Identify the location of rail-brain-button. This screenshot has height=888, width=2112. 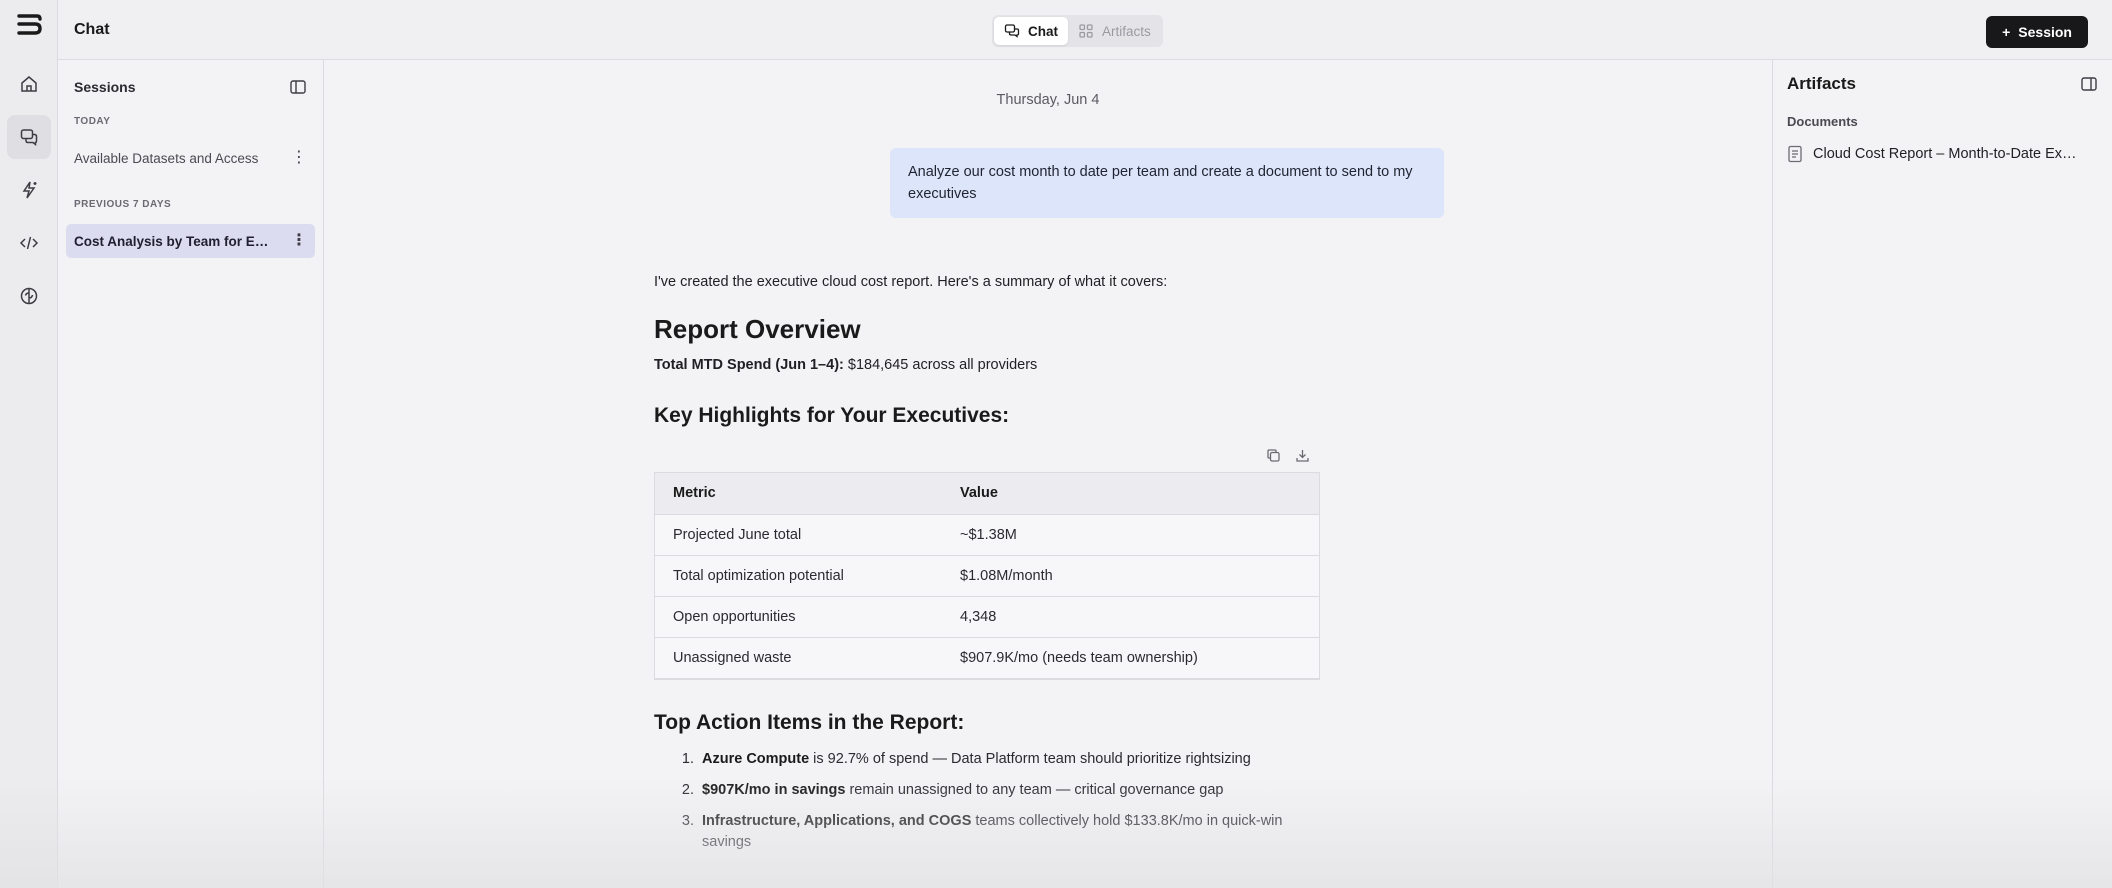
(29, 296).